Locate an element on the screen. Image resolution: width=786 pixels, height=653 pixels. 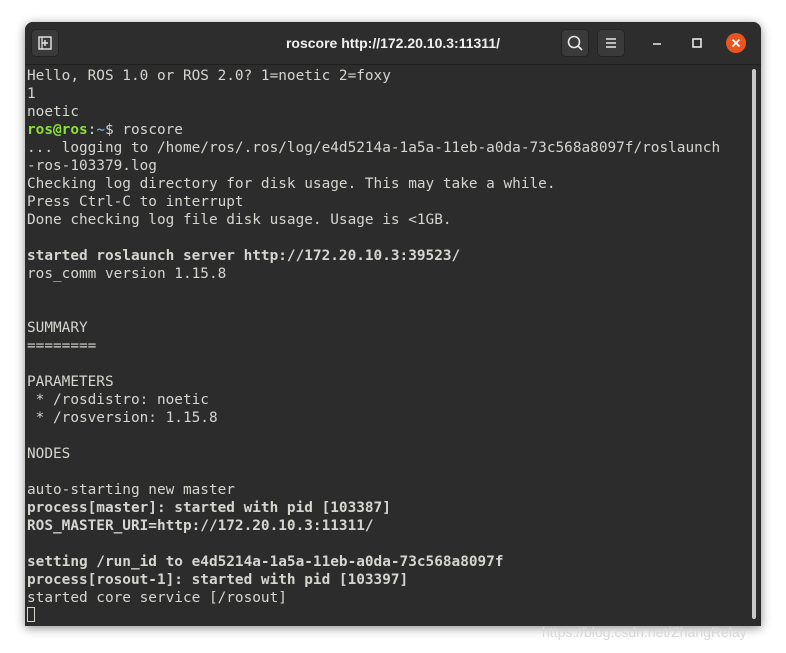
scrollbar-thumb is located at coordinates (754, 344).